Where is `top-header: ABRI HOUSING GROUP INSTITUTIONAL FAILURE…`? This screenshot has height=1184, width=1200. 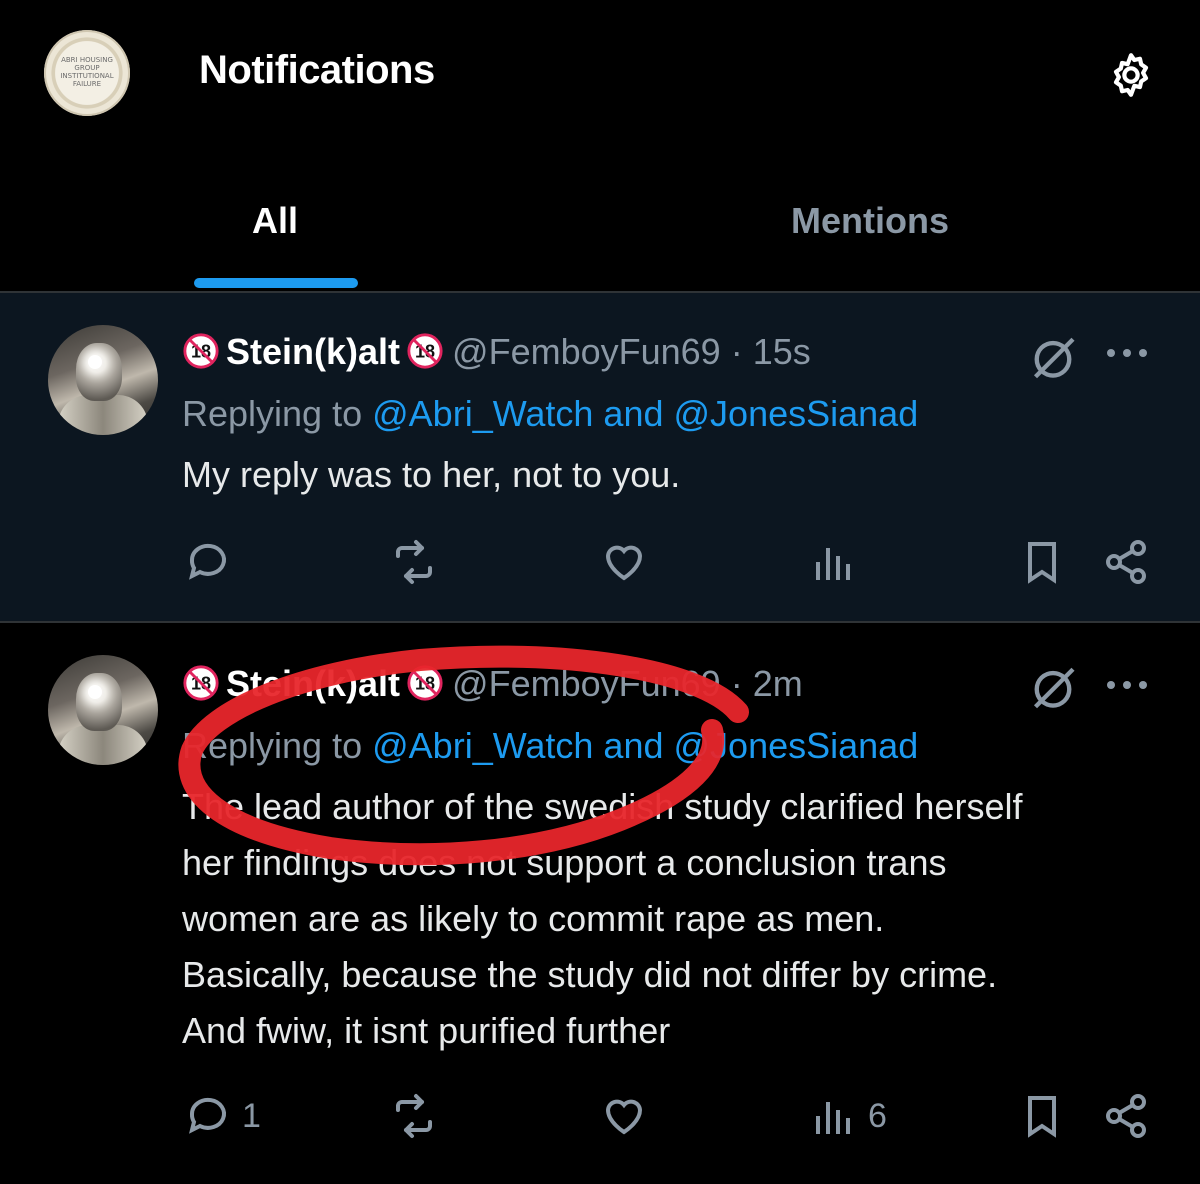 top-header: ABRI HOUSING GROUP INSTITUTIONAL FAILURE… is located at coordinates (600, 70).